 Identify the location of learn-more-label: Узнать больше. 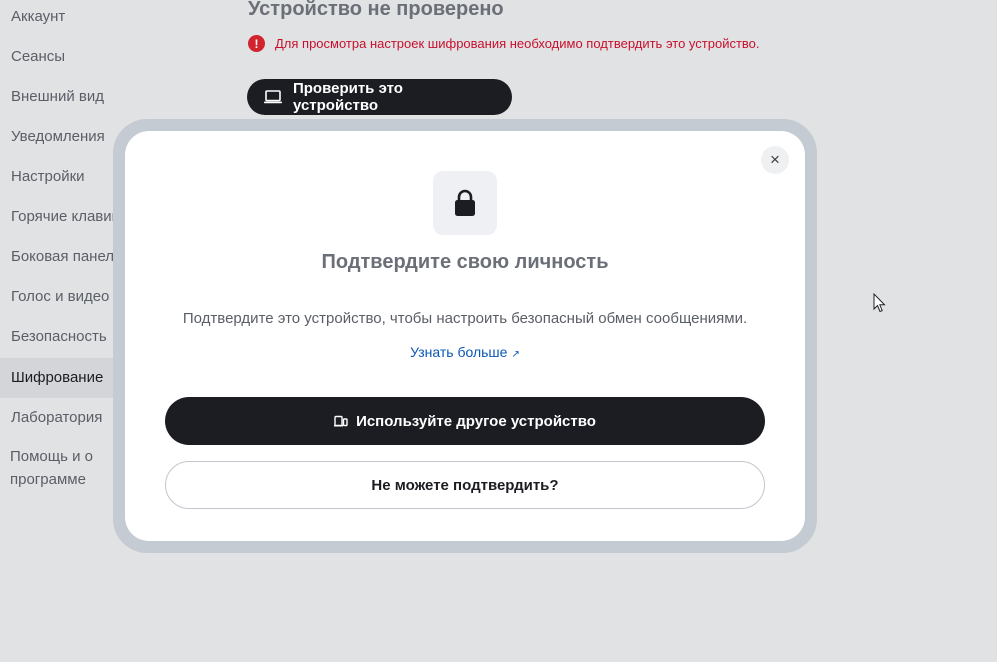
(459, 352).